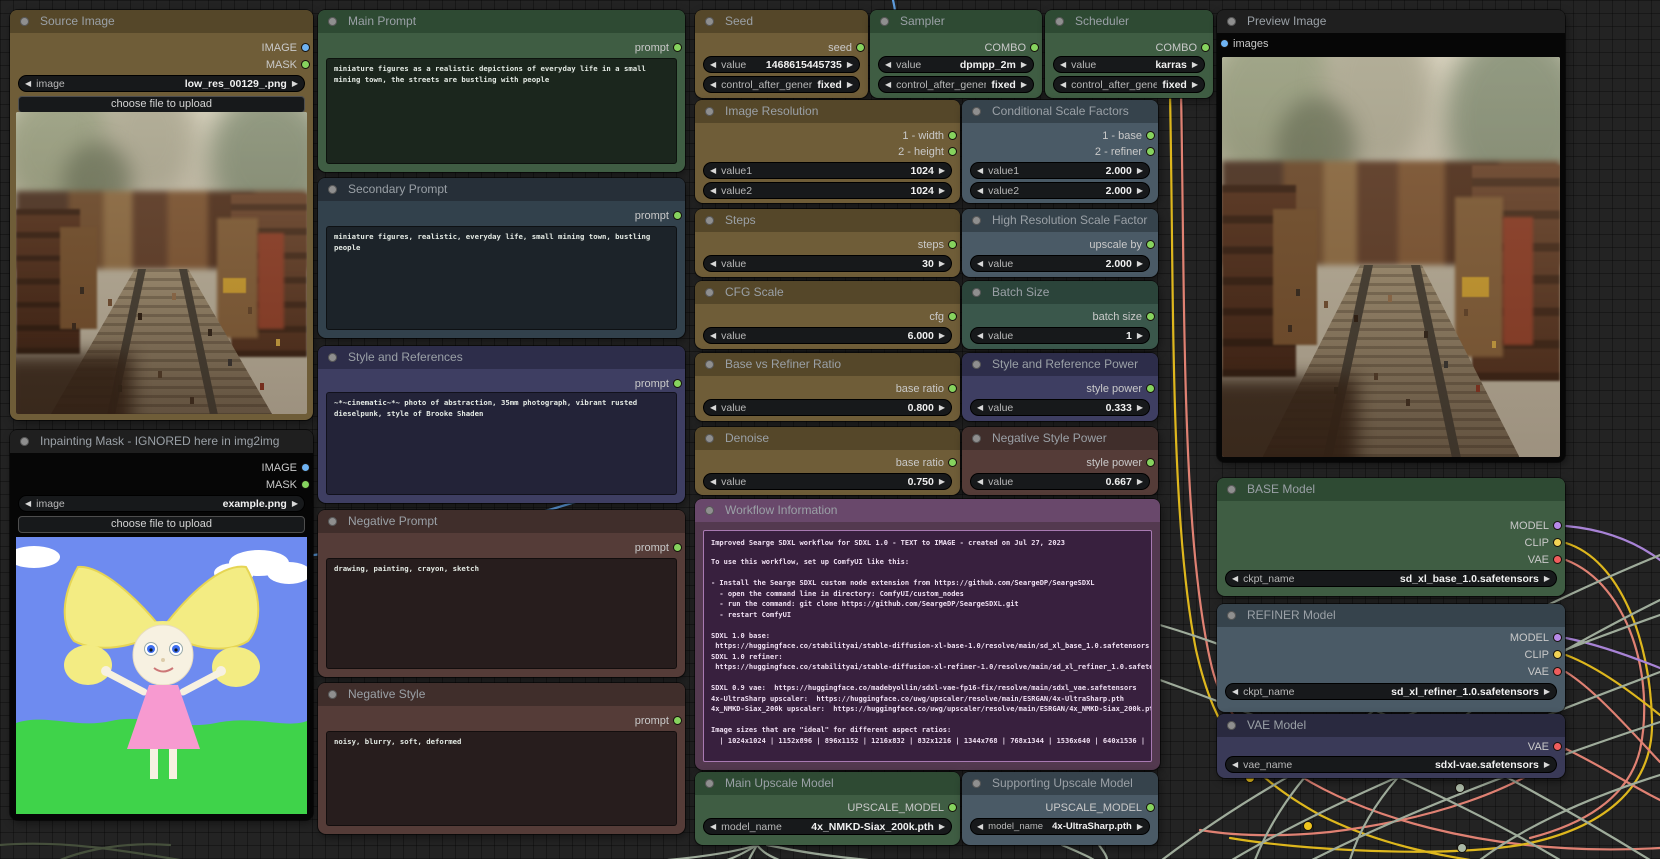 The width and height of the screenshot is (1660, 859). Describe the element at coordinates (1060, 364) in the screenshot. I see `node-title-bar: Style and Reference Power` at that location.